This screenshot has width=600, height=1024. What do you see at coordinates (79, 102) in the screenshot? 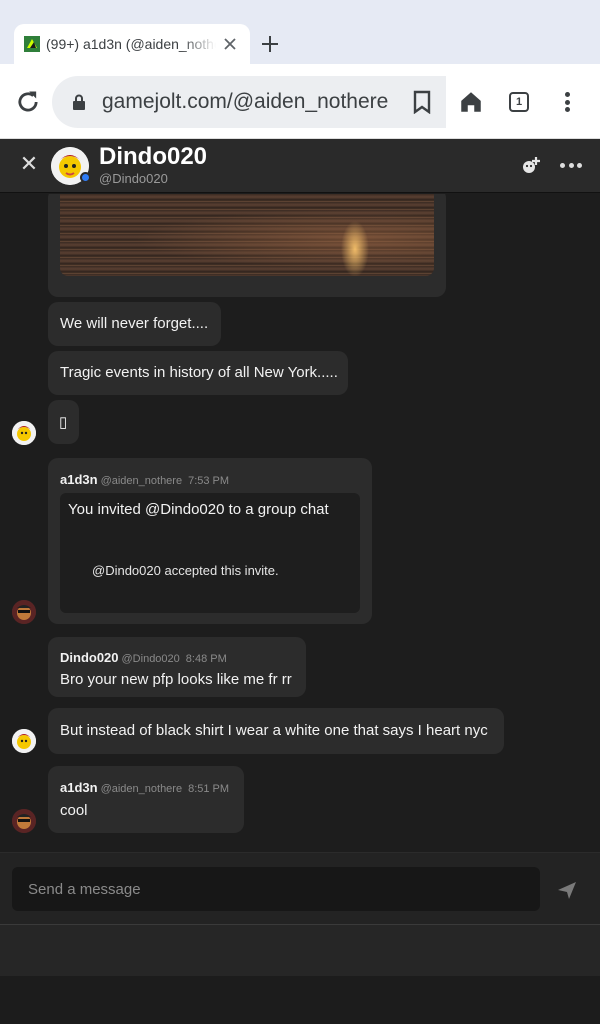
I see `lock-icon` at bounding box center [79, 102].